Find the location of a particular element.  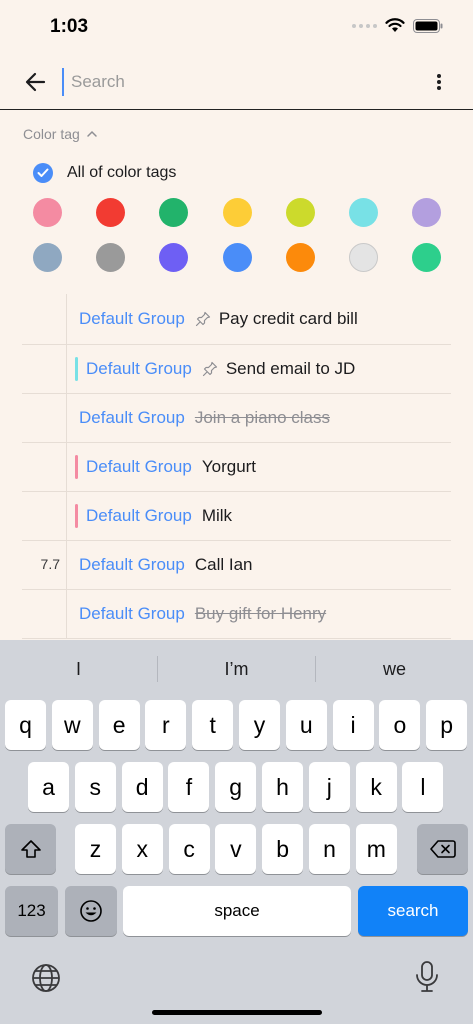

search-header is located at coordinates (236, 83).